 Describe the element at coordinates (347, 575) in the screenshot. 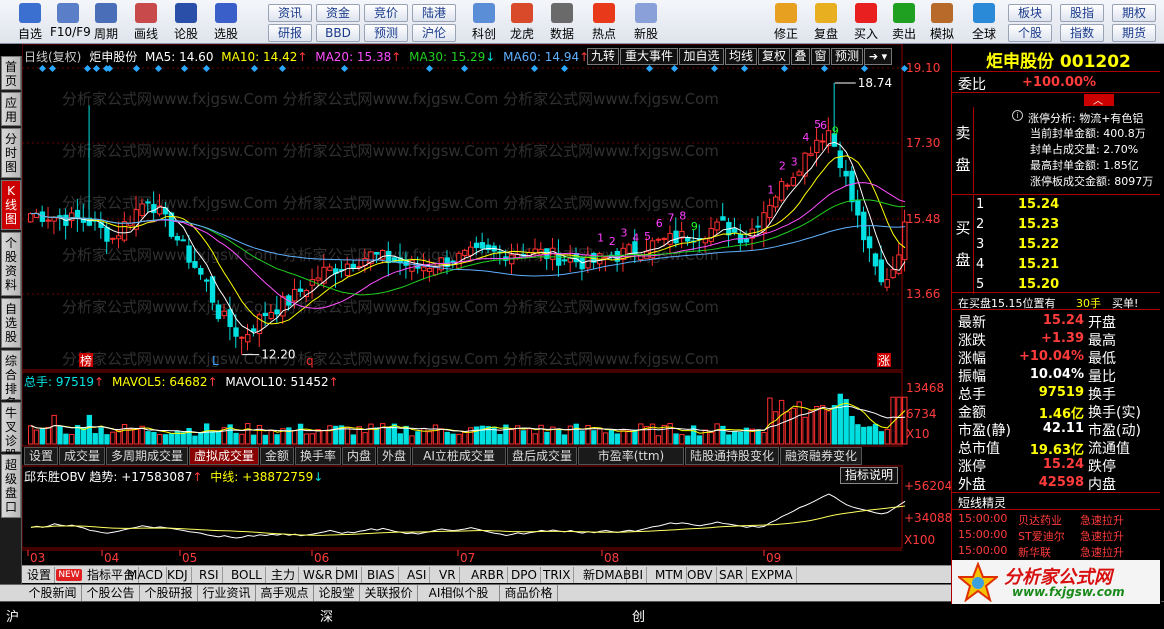

I see `indicator-button-DMI: DMI` at that location.